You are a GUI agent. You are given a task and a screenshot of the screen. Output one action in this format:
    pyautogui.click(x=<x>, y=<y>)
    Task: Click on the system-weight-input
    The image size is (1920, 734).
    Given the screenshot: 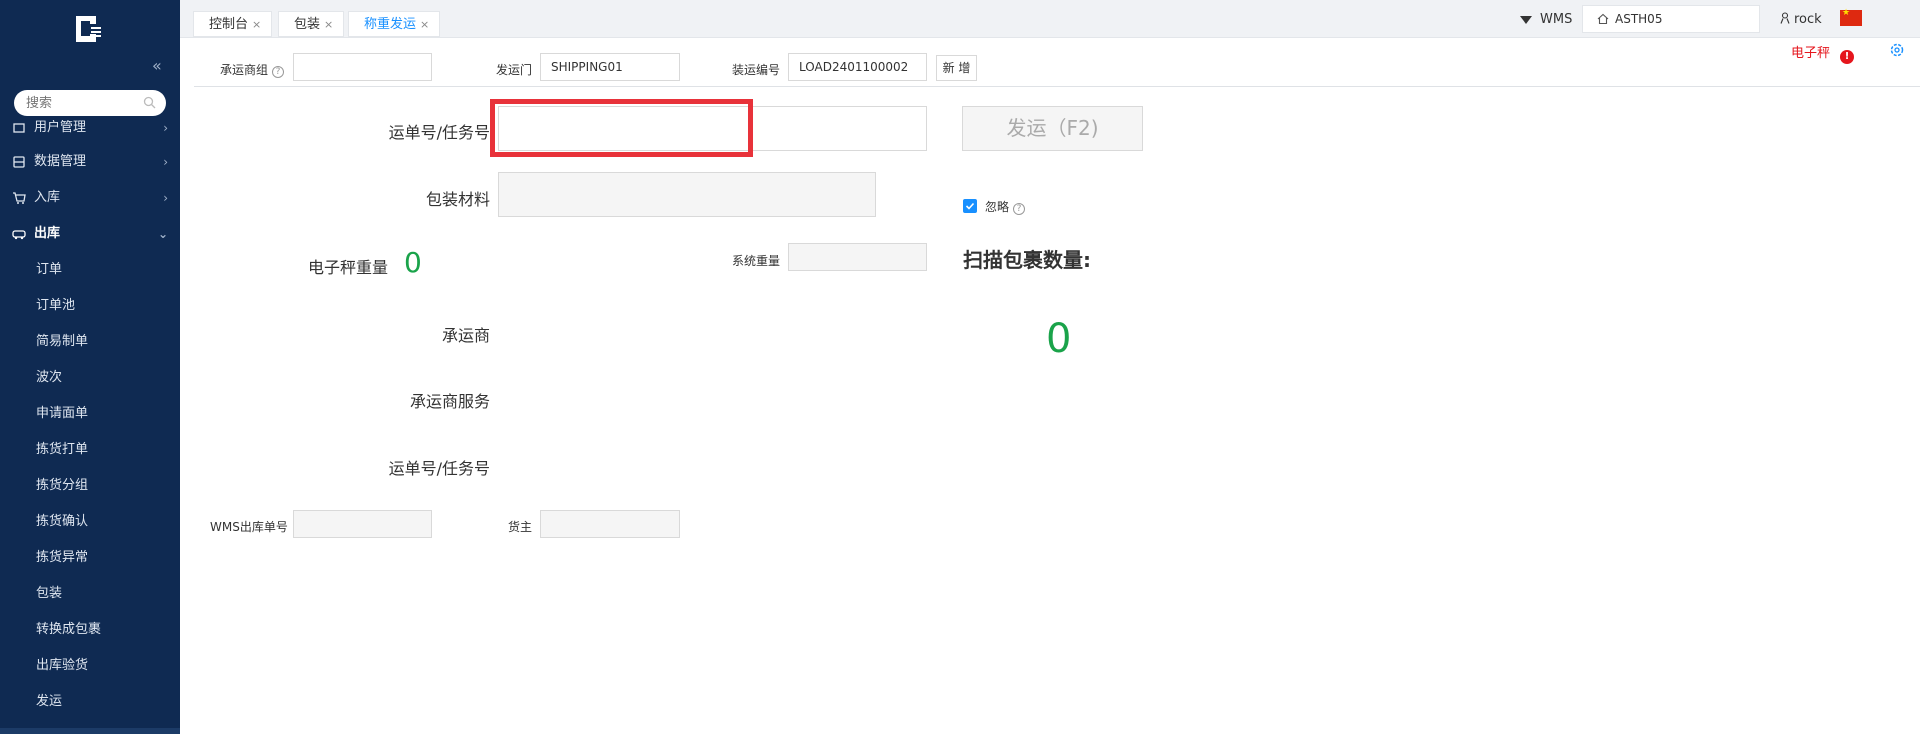 What is the action you would take?
    pyautogui.click(x=857, y=257)
    